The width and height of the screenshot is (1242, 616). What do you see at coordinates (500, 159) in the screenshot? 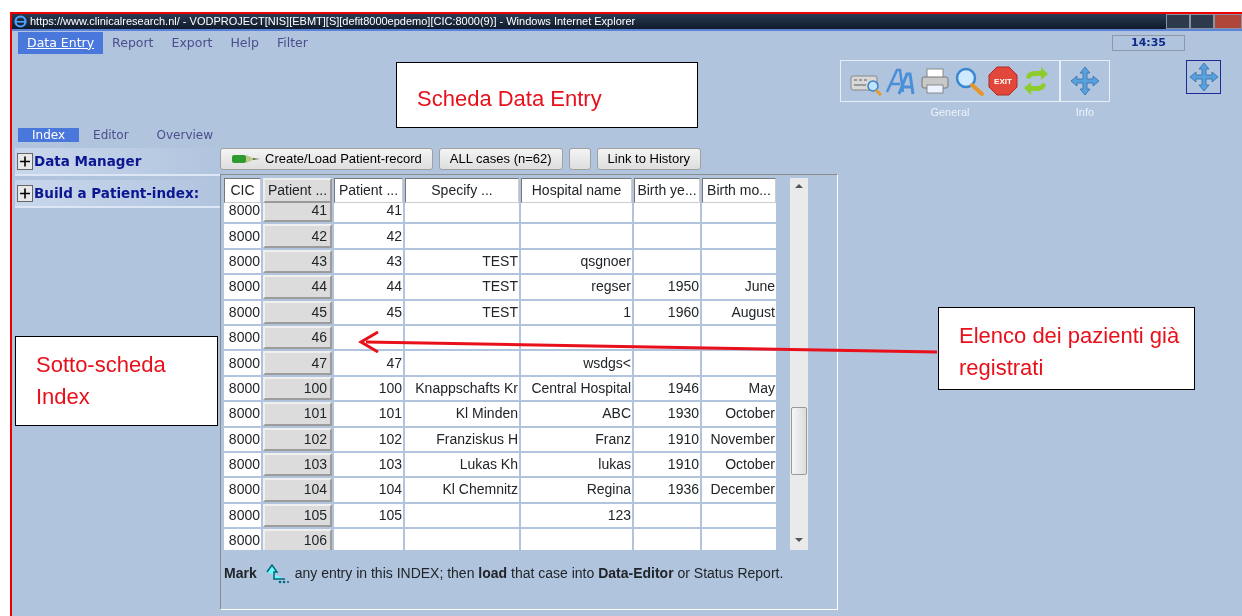
I see `toolbar-button: ALL cases (n=62)` at bounding box center [500, 159].